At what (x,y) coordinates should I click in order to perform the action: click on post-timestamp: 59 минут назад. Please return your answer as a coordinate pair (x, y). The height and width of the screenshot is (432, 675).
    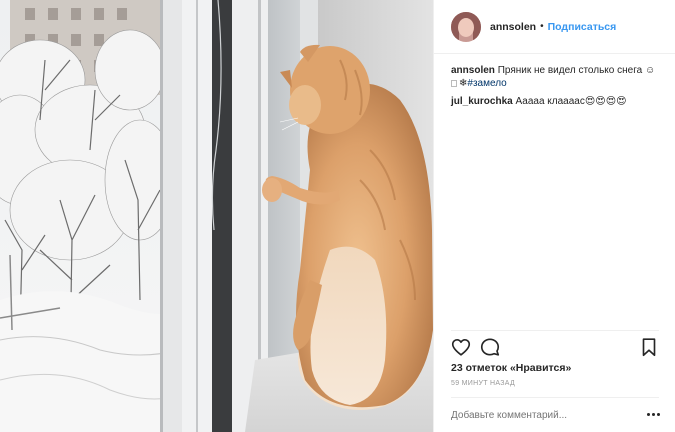
    Looking at the image, I should click on (483, 383).